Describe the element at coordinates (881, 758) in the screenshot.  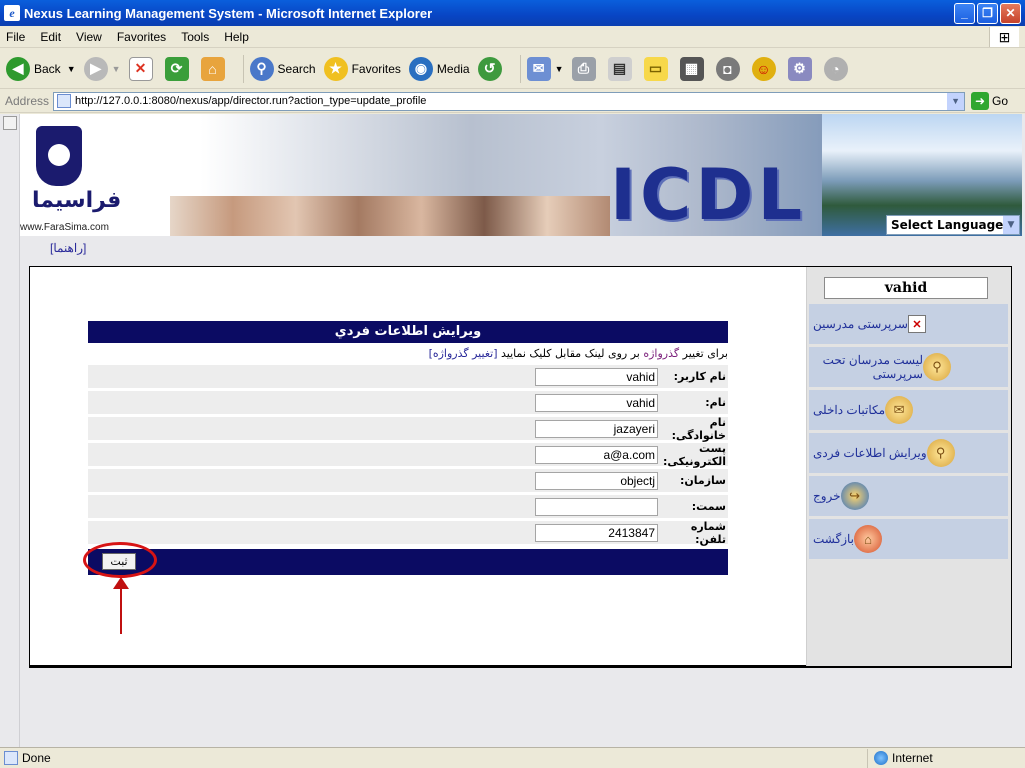
I see `internet-globe-icon` at that location.